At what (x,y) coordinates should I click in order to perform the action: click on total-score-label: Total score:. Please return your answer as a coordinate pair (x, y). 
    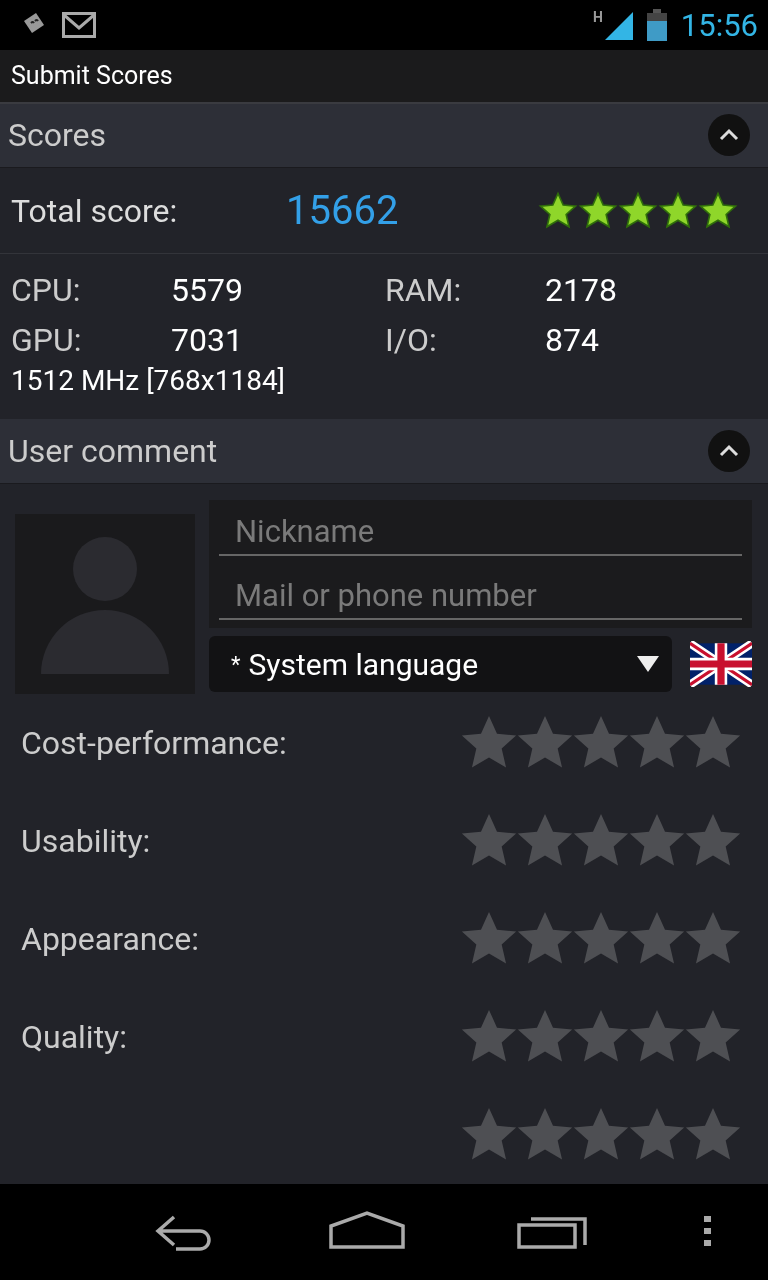
    Looking at the image, I should click on (95, 210).